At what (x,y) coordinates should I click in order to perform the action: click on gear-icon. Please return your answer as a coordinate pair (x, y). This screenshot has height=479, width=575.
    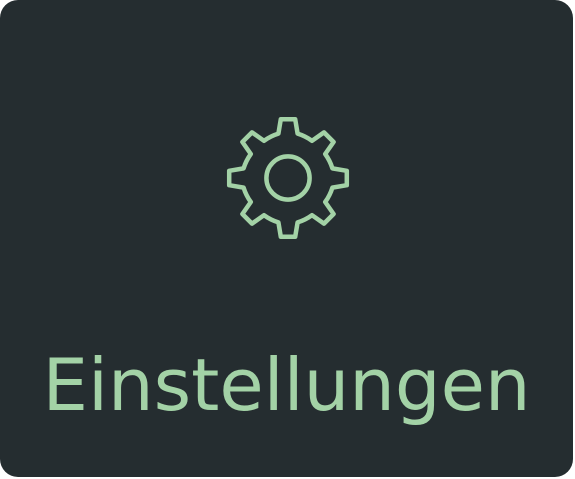
    Looking at the image, I should click on (288, 178).